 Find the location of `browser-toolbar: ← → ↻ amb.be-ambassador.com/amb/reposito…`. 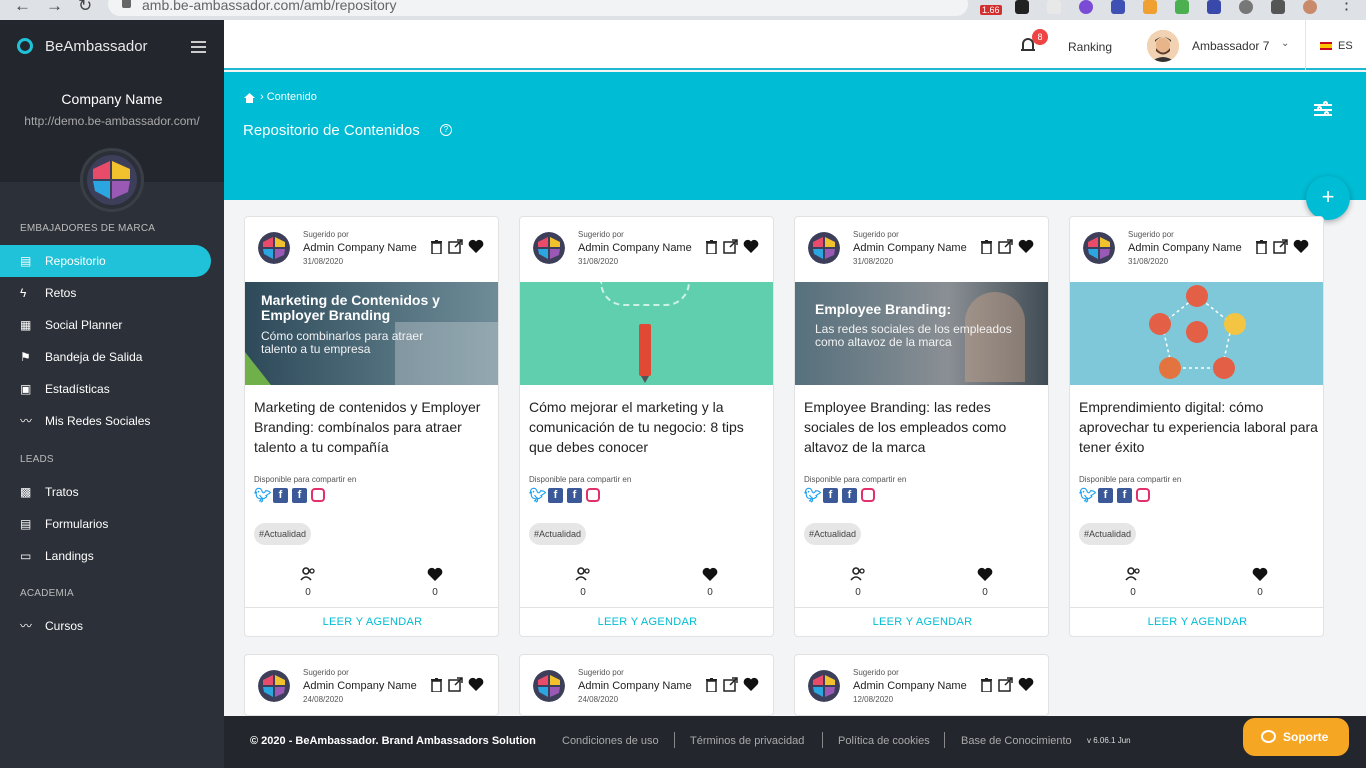

browser-toolbar: ← → ↻ amb.be-ambassador.com/amb/reposito… is located at coordinates (683, 10).